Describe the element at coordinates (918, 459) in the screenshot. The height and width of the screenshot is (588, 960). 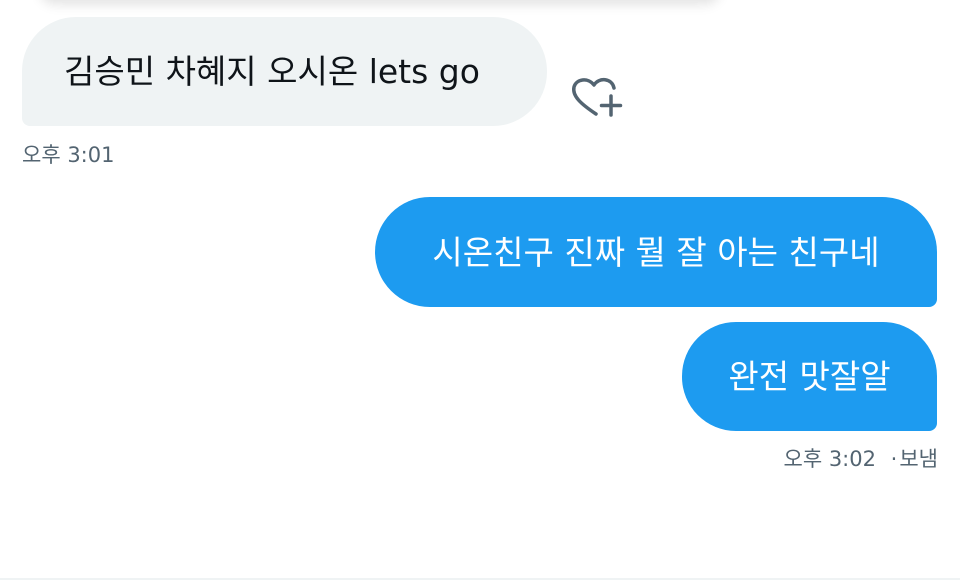
I see `sent-status-label: 보냄` at that location.